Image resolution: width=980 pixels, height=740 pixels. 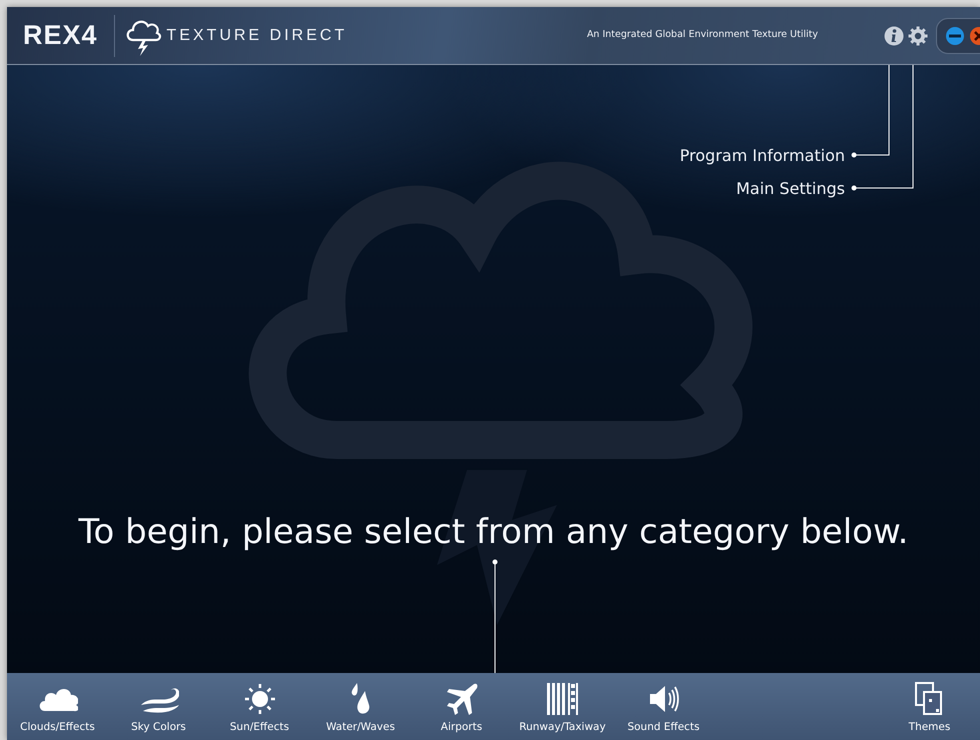 What do you see at coordinates (257, 36) in the screenshot?
I see `product-name: TEXTURE DIRECT` at bounding box center [257, 36].